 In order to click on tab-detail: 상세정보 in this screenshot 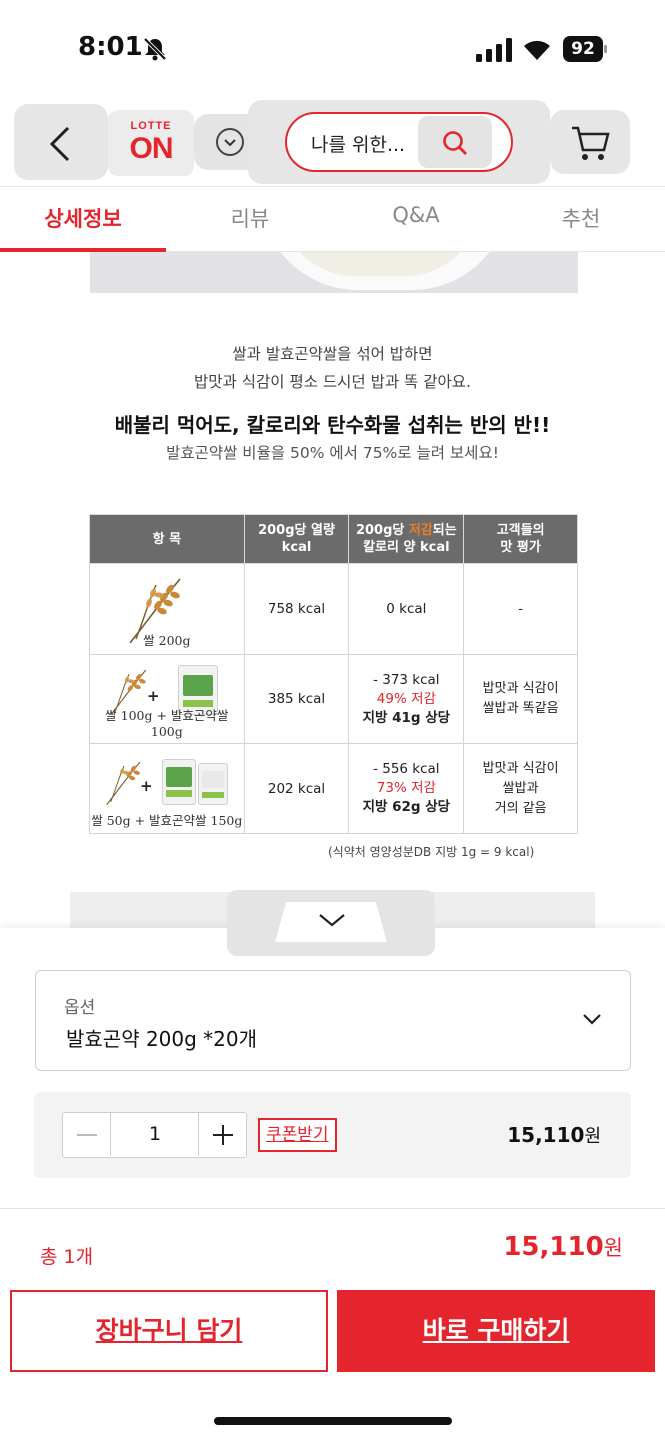, I will do `click(83, 218)`.